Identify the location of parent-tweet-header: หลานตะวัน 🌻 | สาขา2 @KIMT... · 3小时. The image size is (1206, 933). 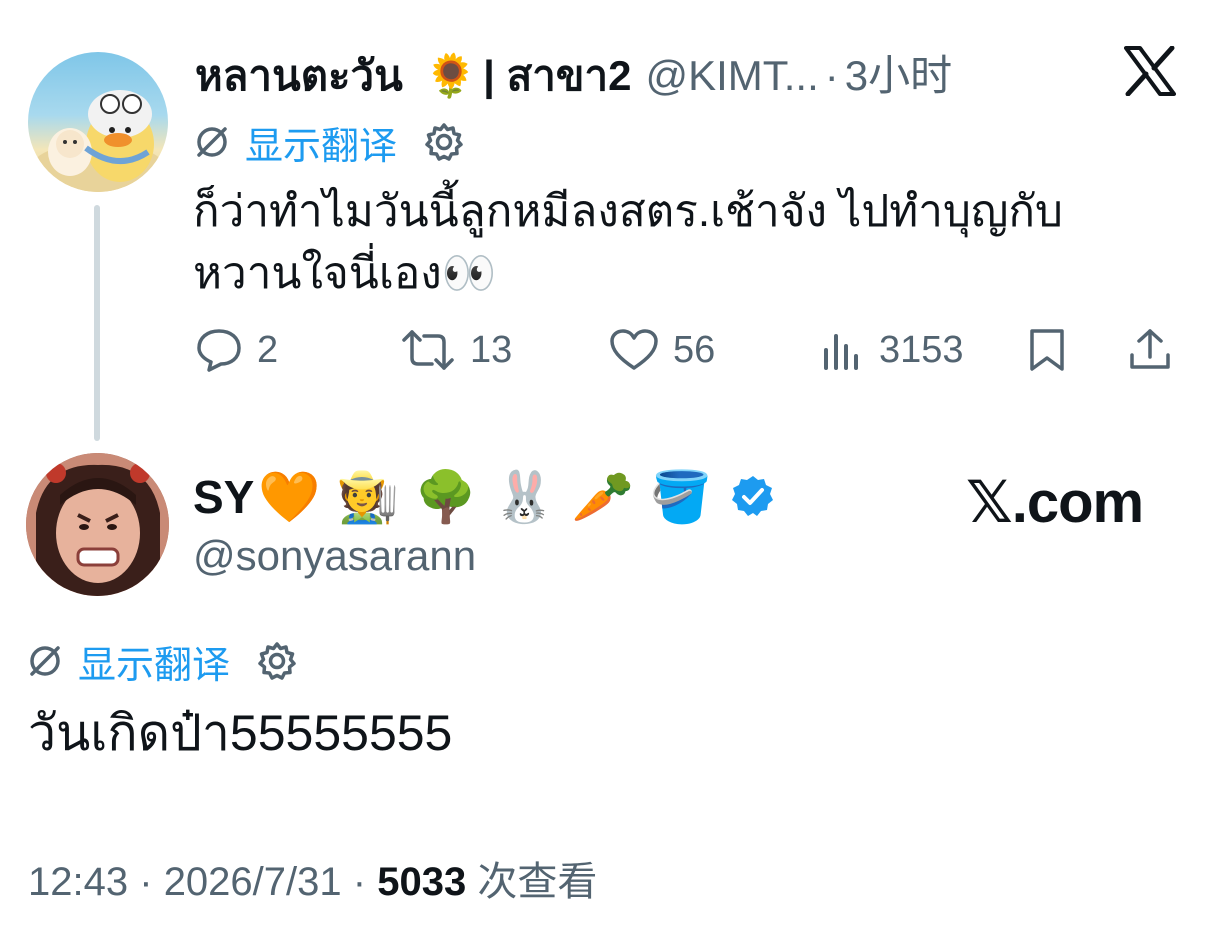
(573, 76).